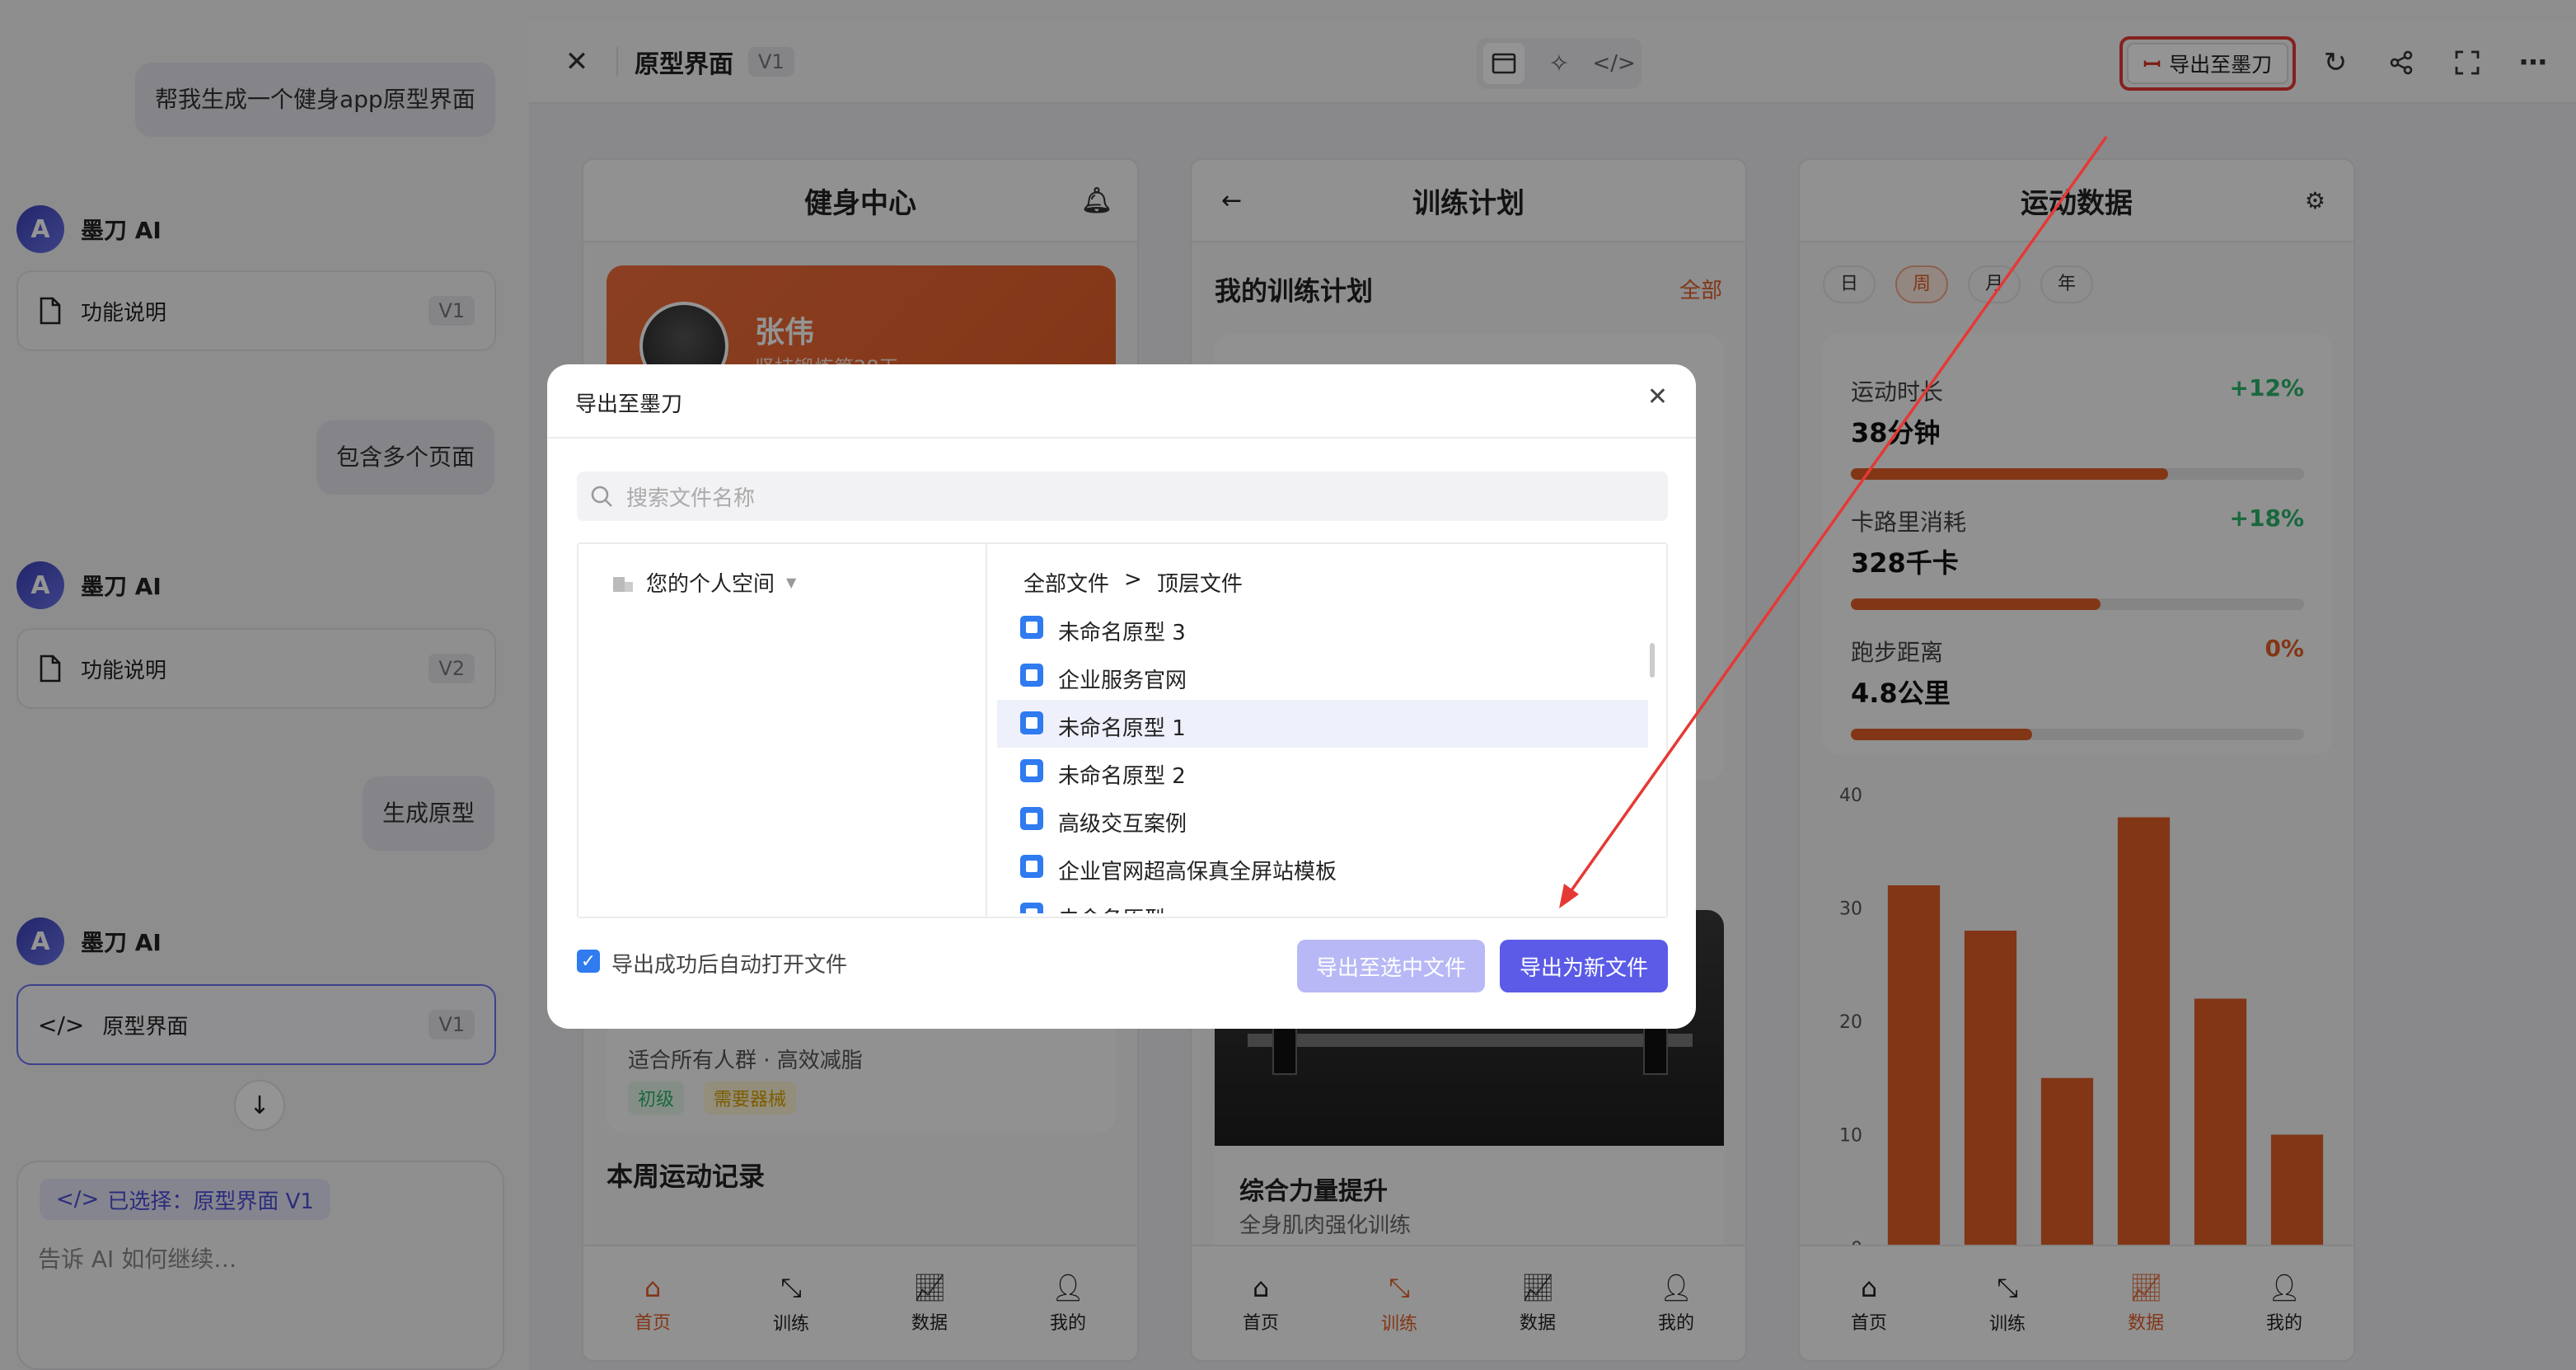 This screenshot has height=1370, width=2576. Describe the element at coordinates (710, 584) in the screenshot. I see `space-label: 您的个人空间` at that location.